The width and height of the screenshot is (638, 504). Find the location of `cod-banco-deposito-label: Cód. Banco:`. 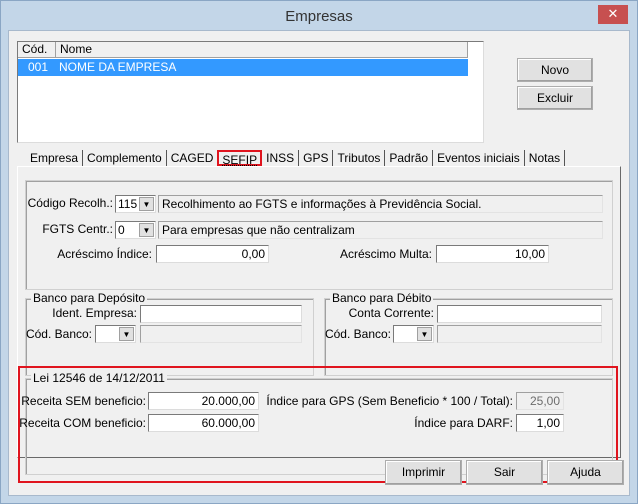

cod-banco-deposito-label: Cód. Banco: is located at coordinates (58, 334).